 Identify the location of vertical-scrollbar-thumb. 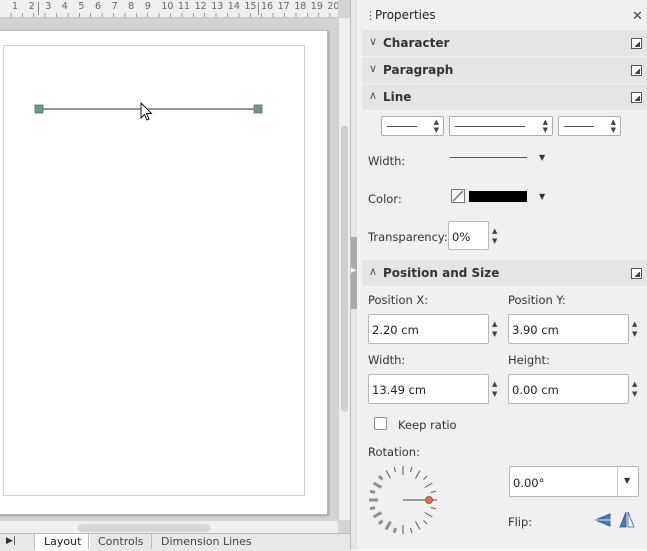
(344, 269).